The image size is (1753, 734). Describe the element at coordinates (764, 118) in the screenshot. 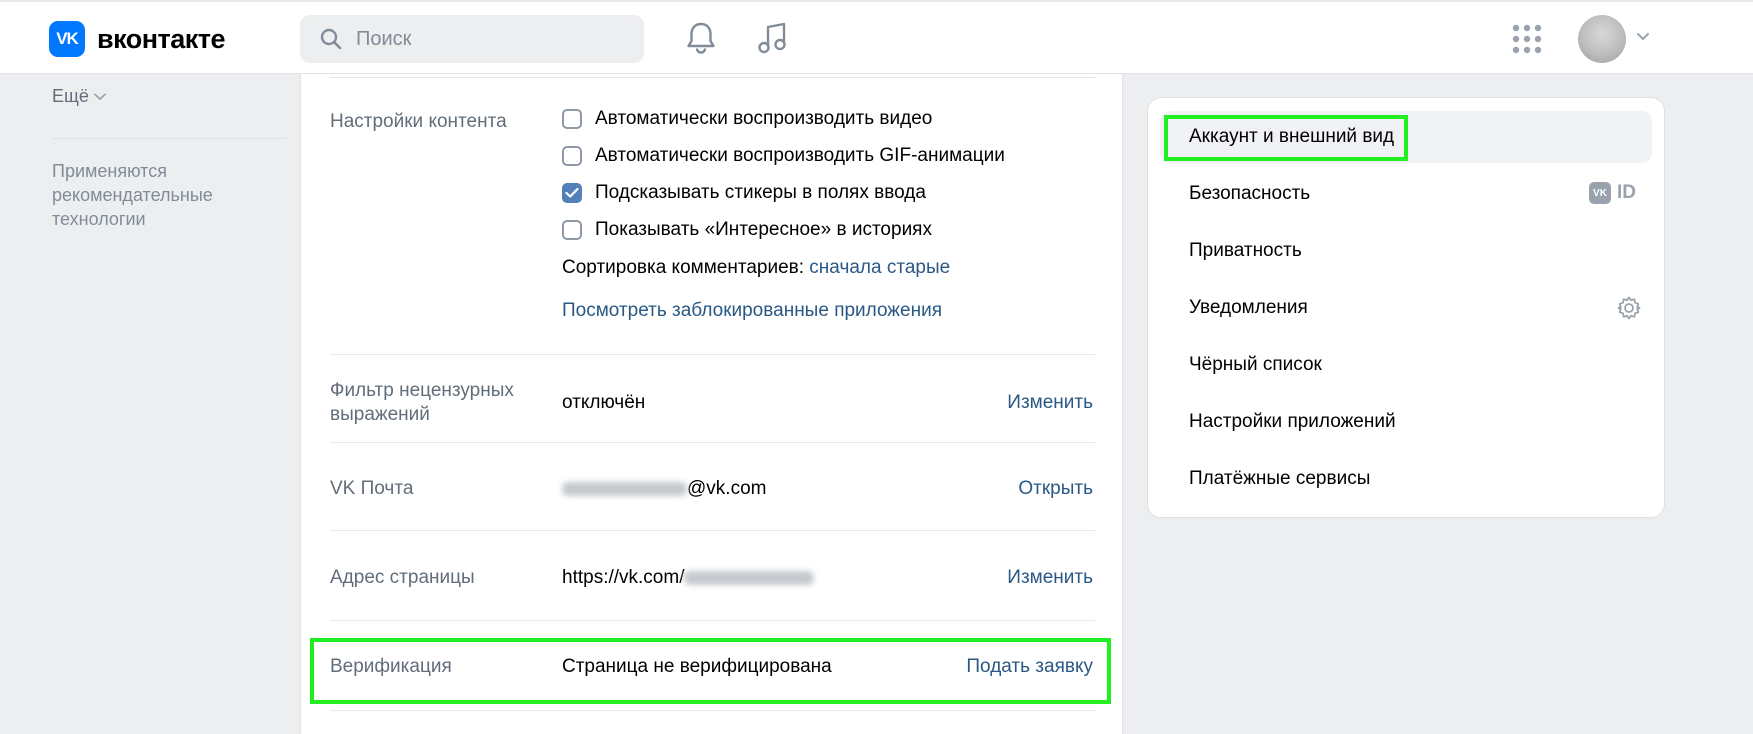

I see `checkbox-label: Автоматически воспроизводить видео` at that location.